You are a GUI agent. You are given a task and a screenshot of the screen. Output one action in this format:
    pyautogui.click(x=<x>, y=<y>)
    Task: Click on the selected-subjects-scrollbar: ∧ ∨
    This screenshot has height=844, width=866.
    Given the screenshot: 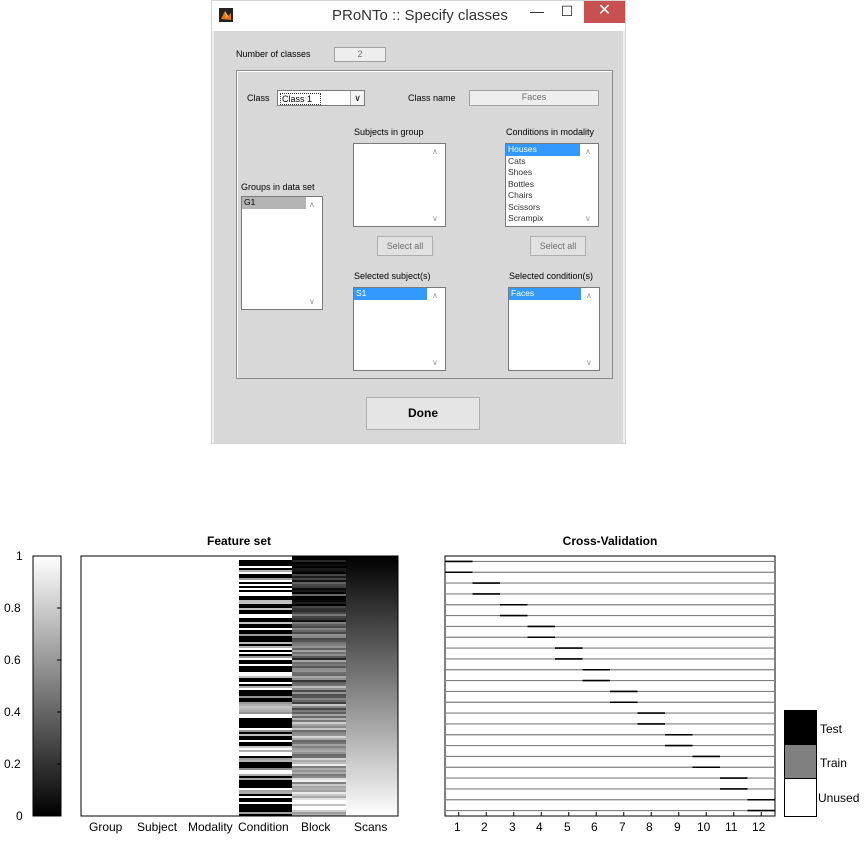 What is the action you would take?
    pyautogui.click(x=437, y=329)
    